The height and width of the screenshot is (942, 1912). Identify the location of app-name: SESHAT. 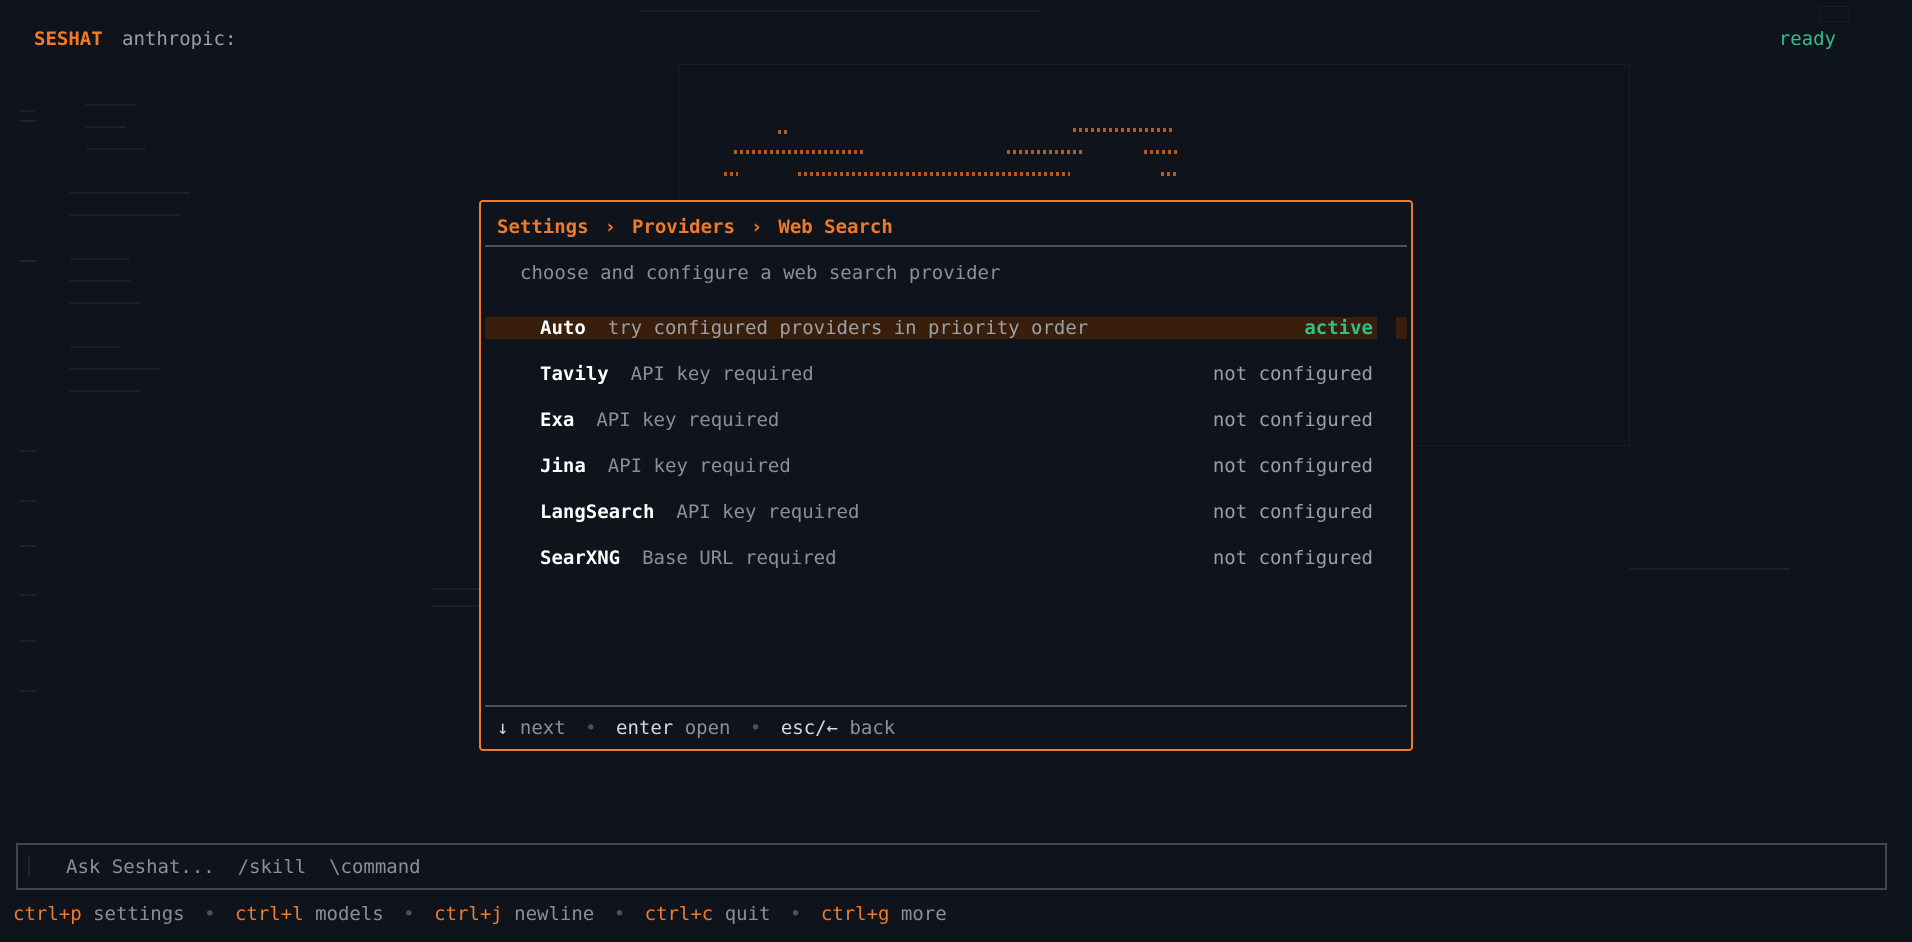
(68, 39).